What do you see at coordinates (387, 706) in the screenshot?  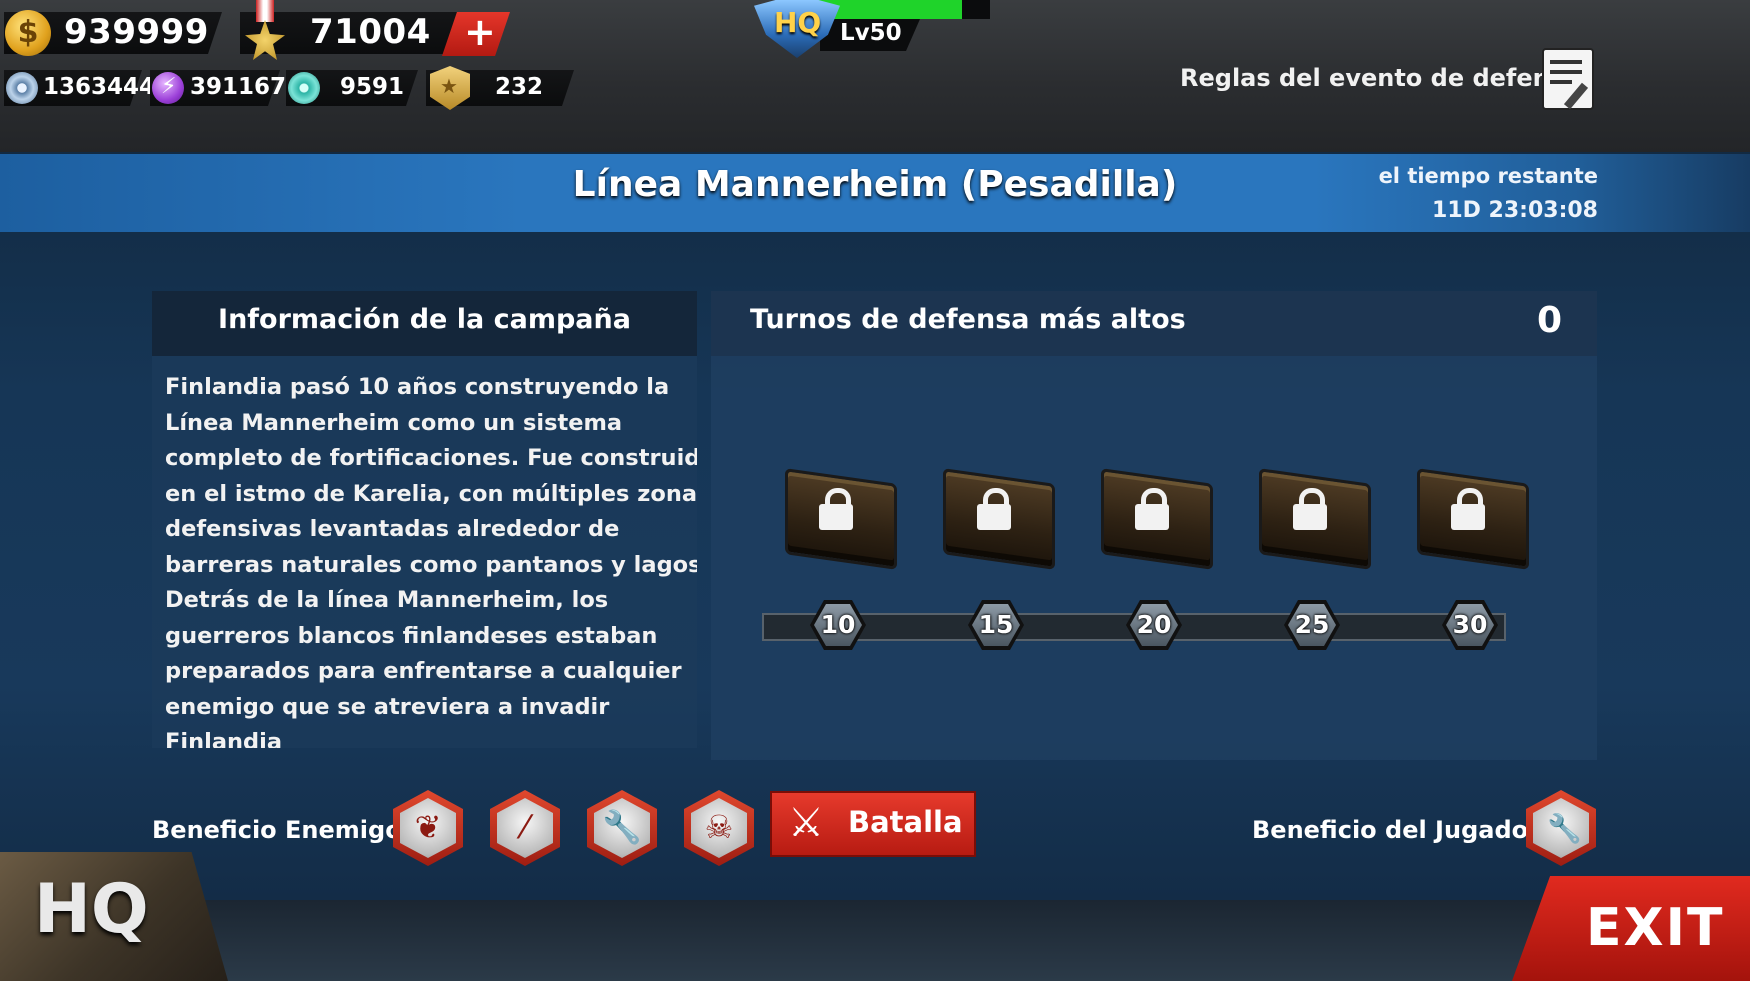 I see `campaign-text-line: enemigo que se atreviera a invadir` at bounding box center [387, 706].